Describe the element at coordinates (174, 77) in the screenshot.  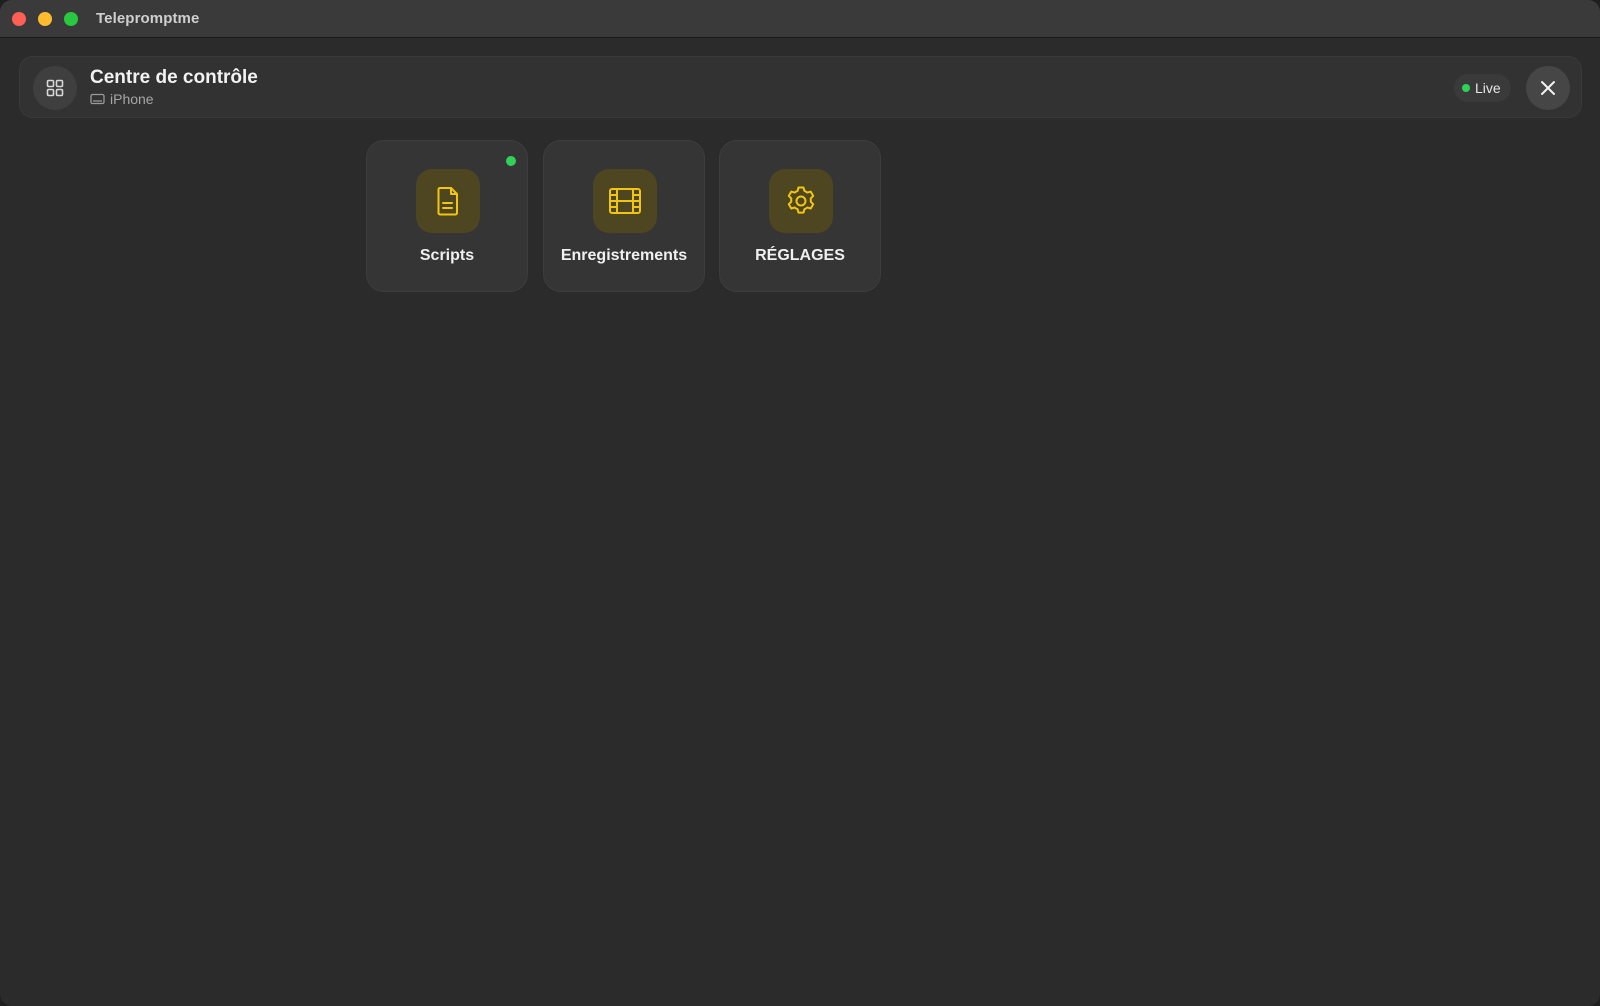
I see `page-title: Centre de contrôle` at that location.